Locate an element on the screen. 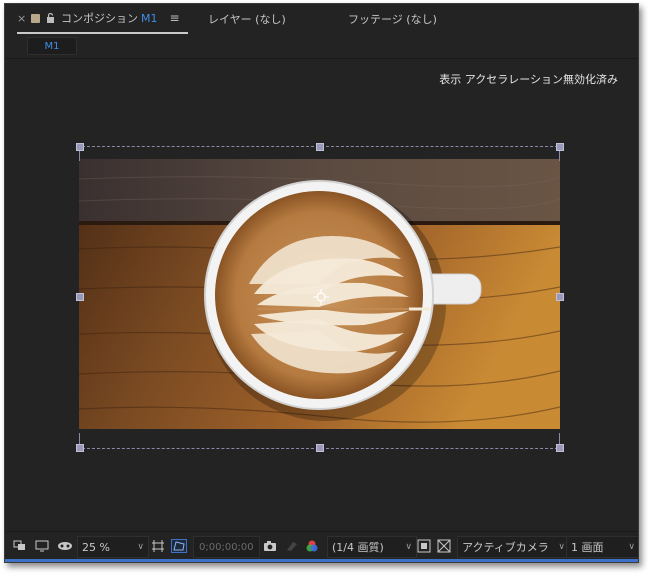  tab-composition-name: M1 is located at coordinates (149, 18).